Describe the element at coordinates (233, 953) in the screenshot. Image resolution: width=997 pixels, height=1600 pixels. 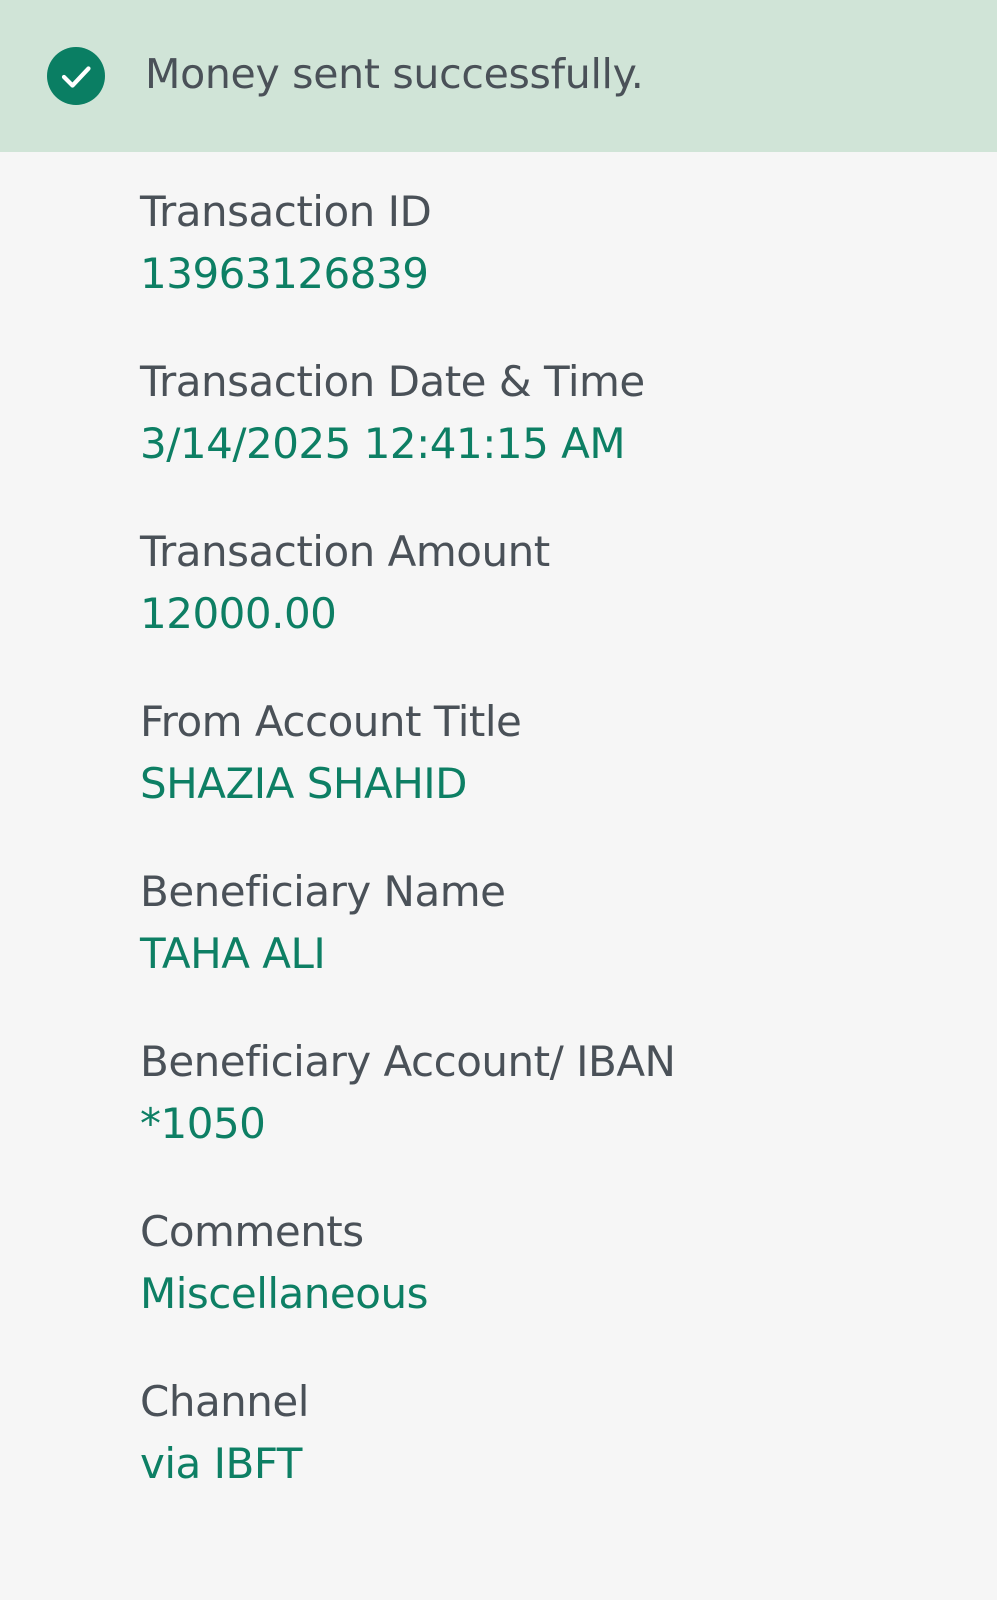
I see `beneficiary-name-value: TAHA ALI` at that location.